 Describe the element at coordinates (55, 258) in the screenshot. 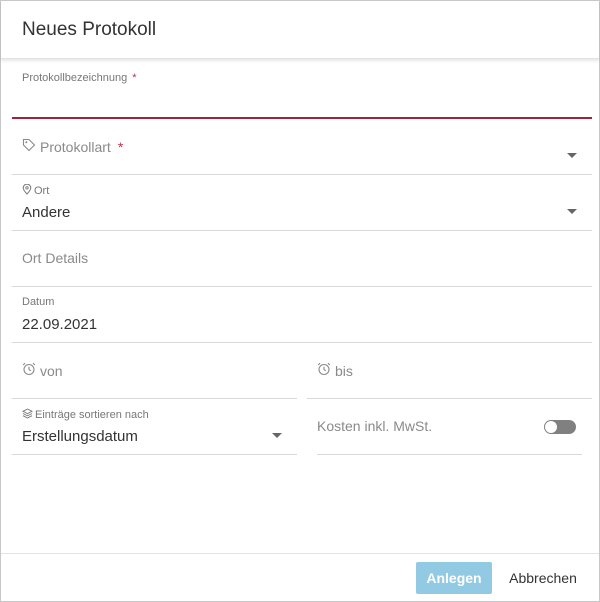

I see `location-details-label: Ort Details` at that location.